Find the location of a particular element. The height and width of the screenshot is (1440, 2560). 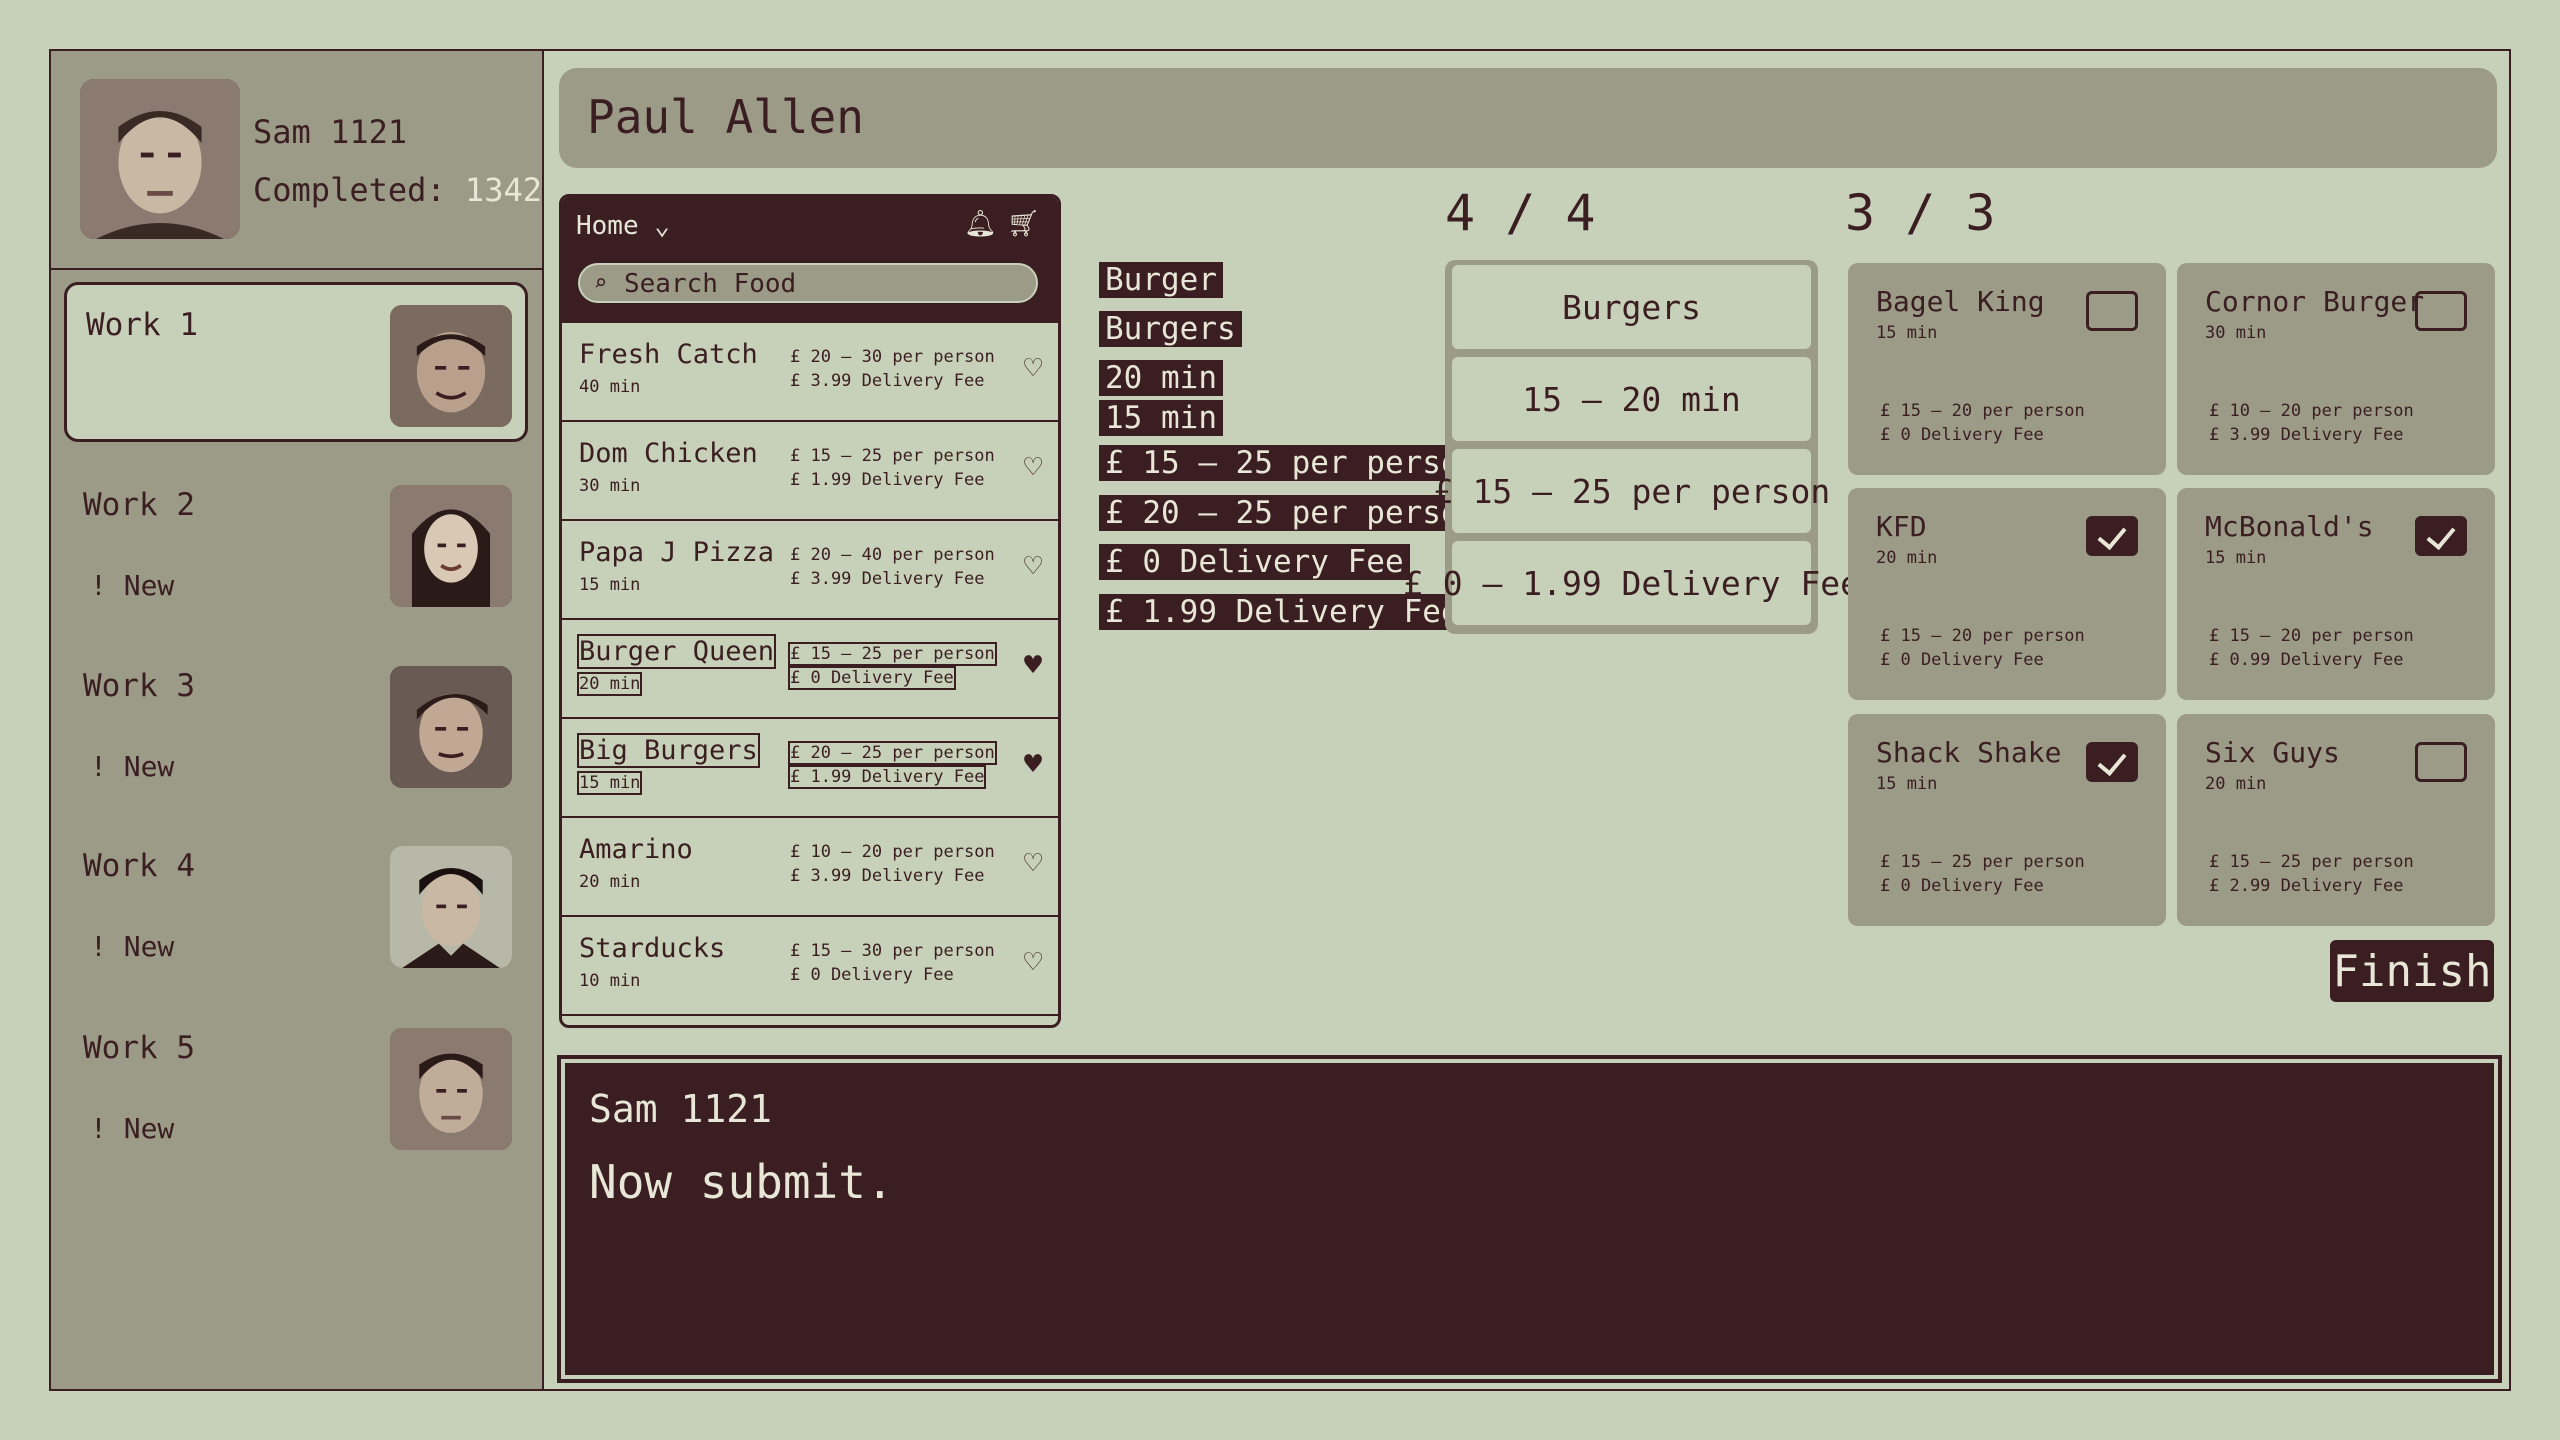

clue-tag: £ 0 Delivery Fee is located at coordinates (1254, 562).